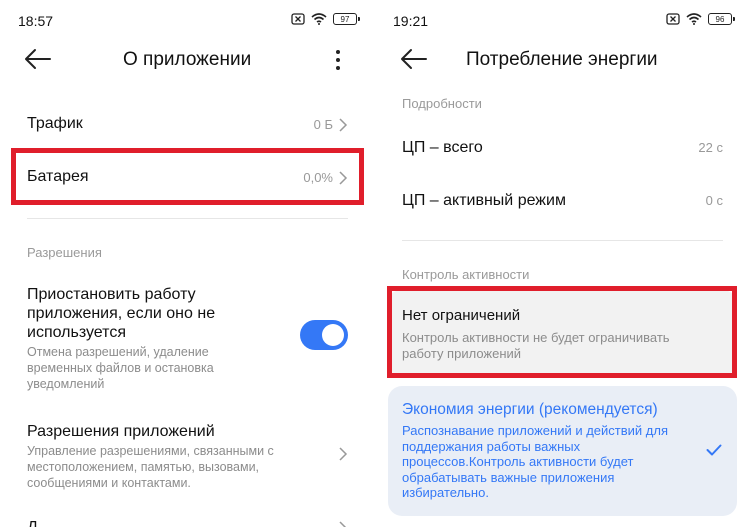 The image size is (750, 527). What do you see at coordinates (442, 103) in the screenshot?
I see `details-header: Подробности` at bounding box center [442, 103].